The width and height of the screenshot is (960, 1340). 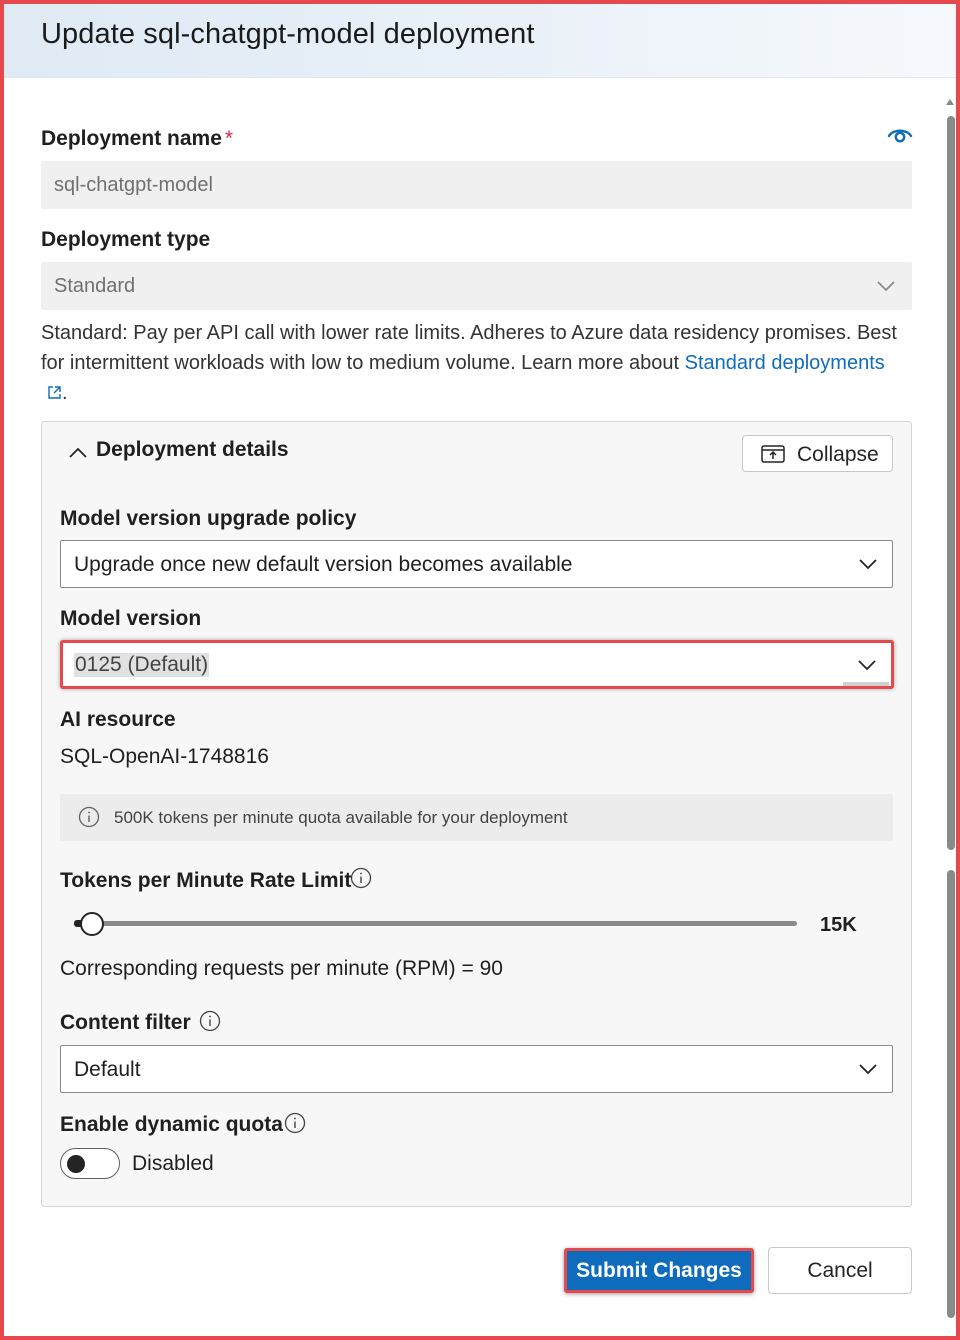 What do you see at coordinates (477, 664) in the screenshot?
I see `model-version-select: 0125 (Default)` at bounding box center [477, 664].